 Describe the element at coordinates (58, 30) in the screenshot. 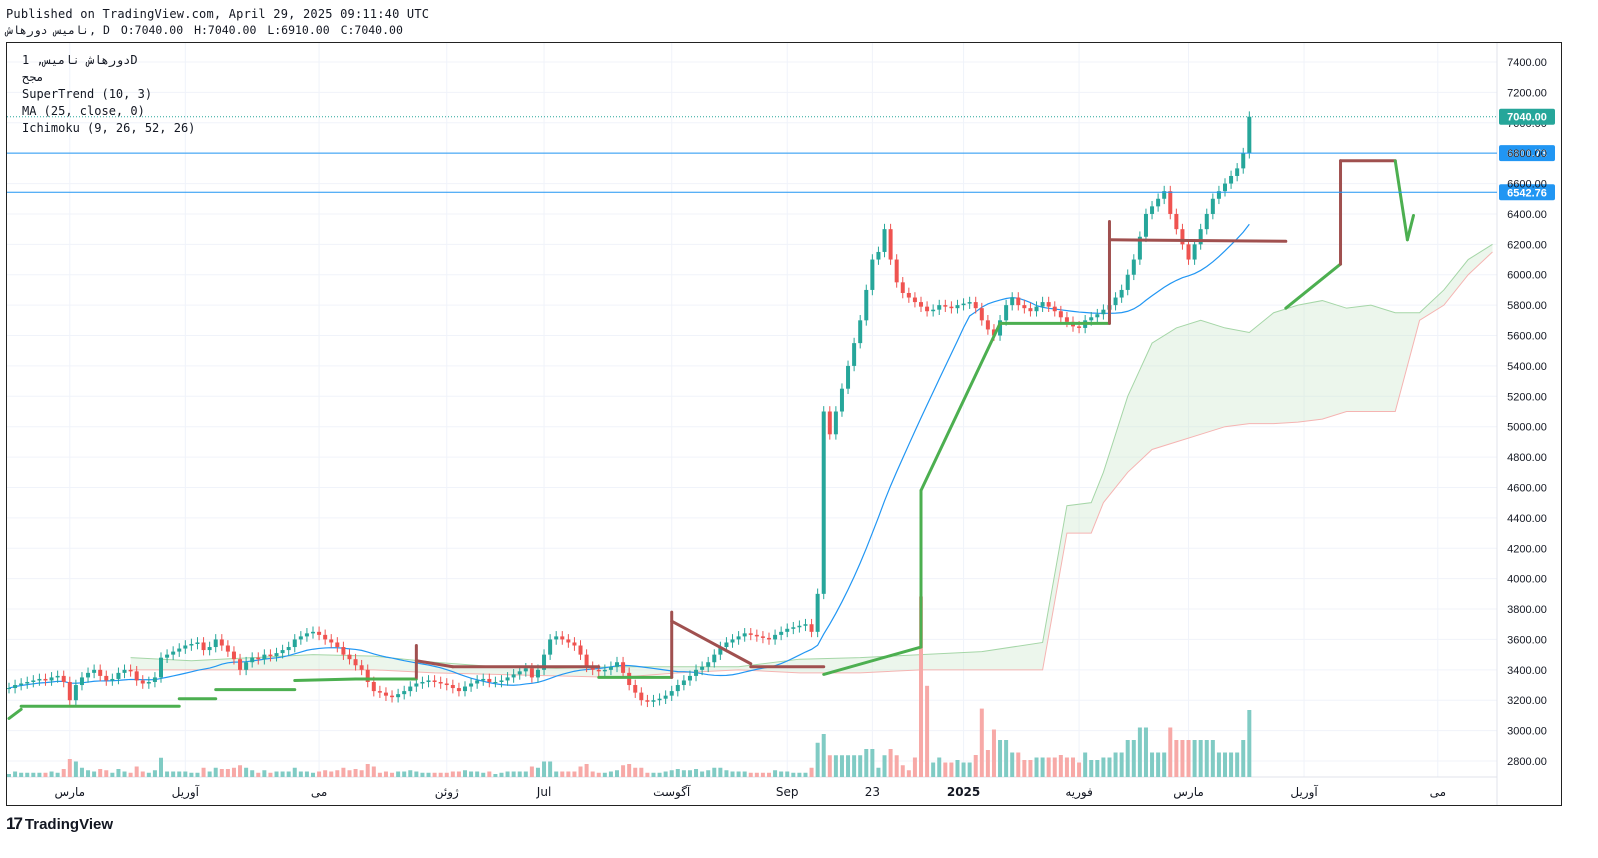

I see `symbol-name: ناميس دورهاش, D` at that location.